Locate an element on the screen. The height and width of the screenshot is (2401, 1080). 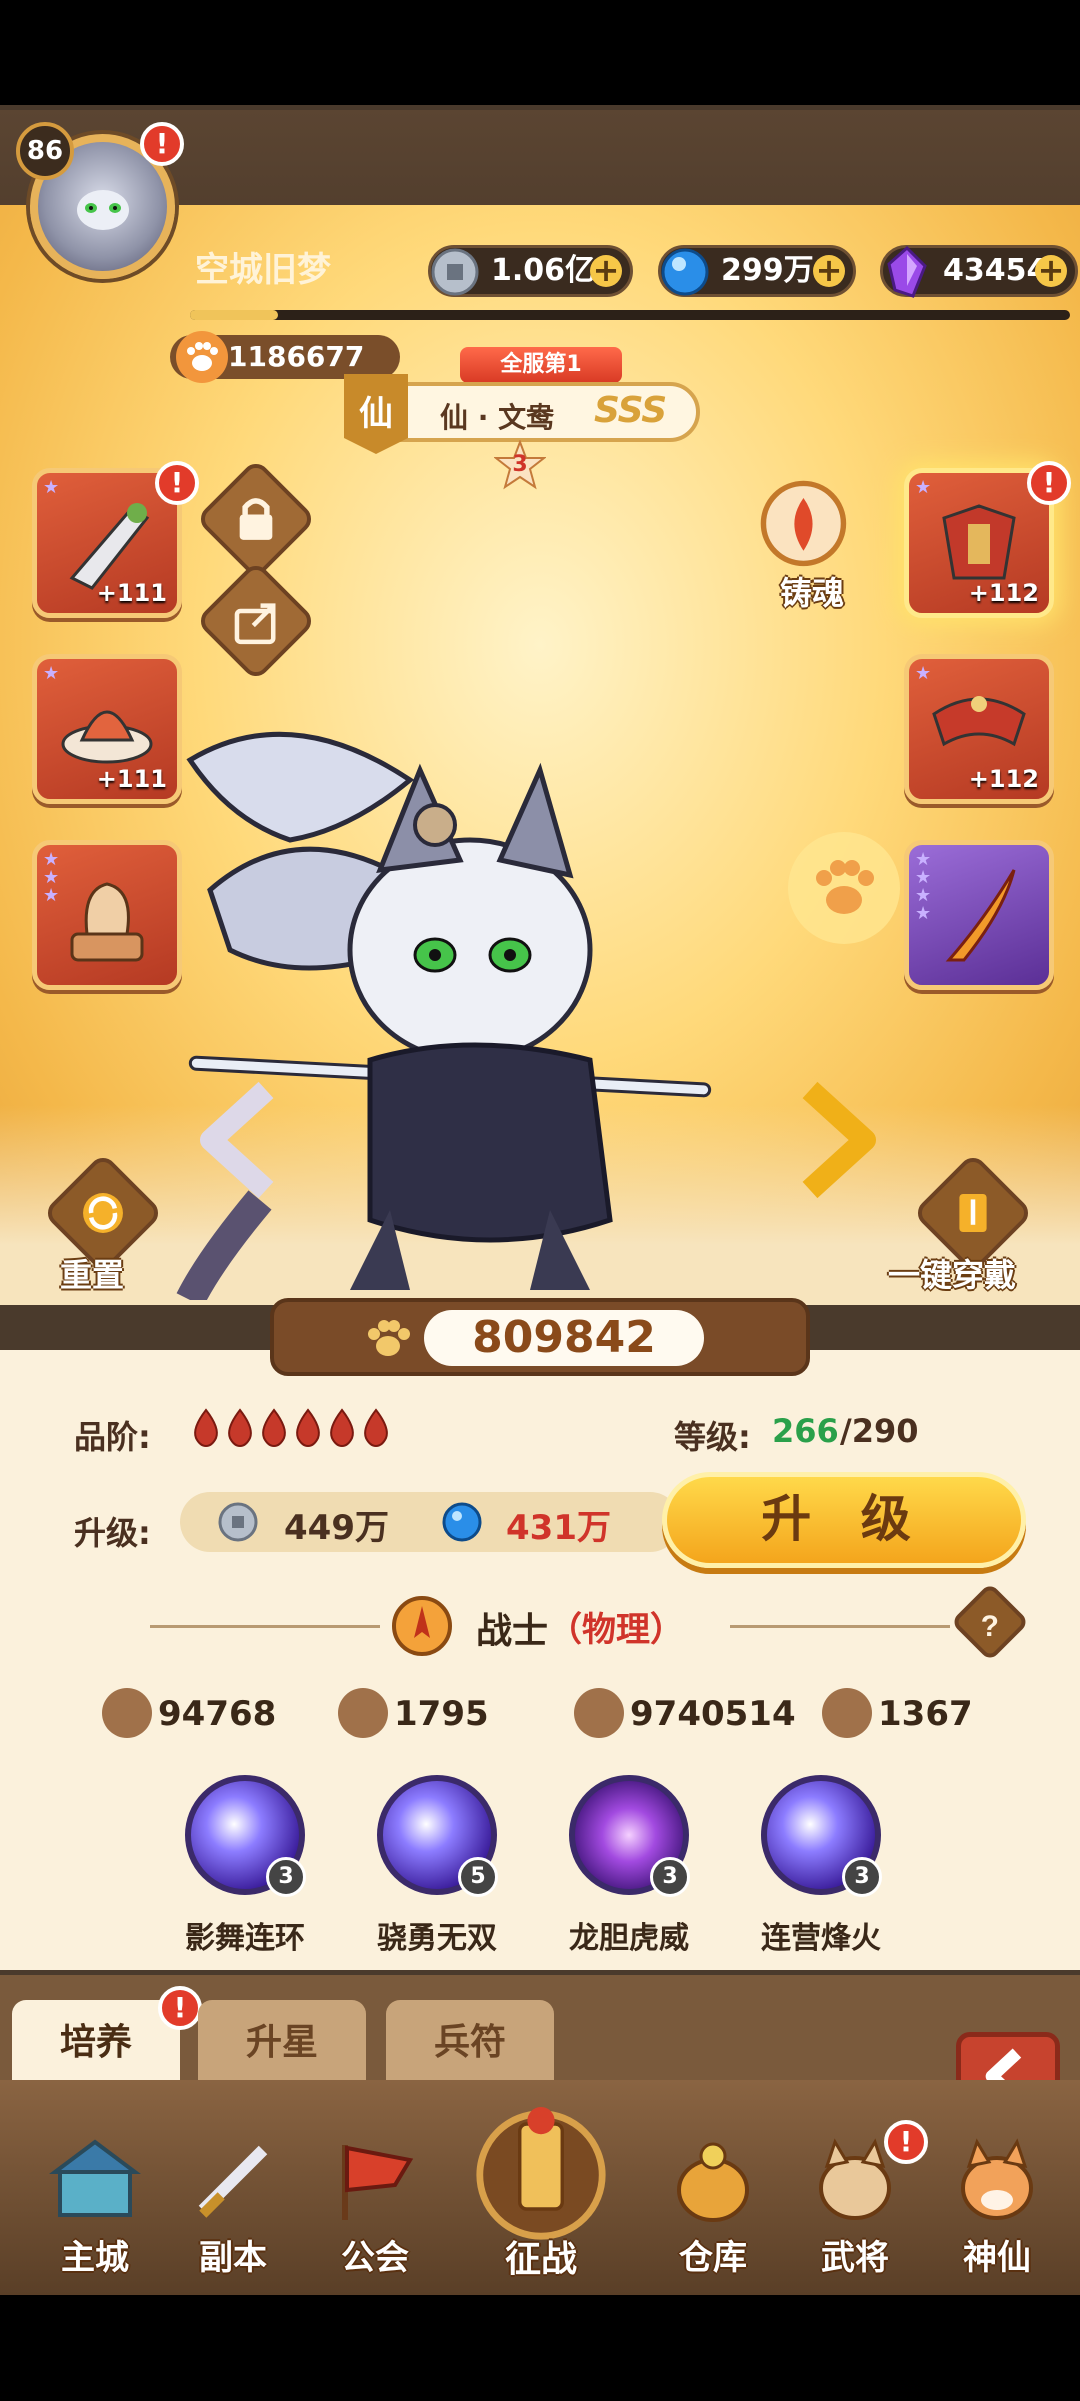
city-icon is located at coordinates (95, 2178).